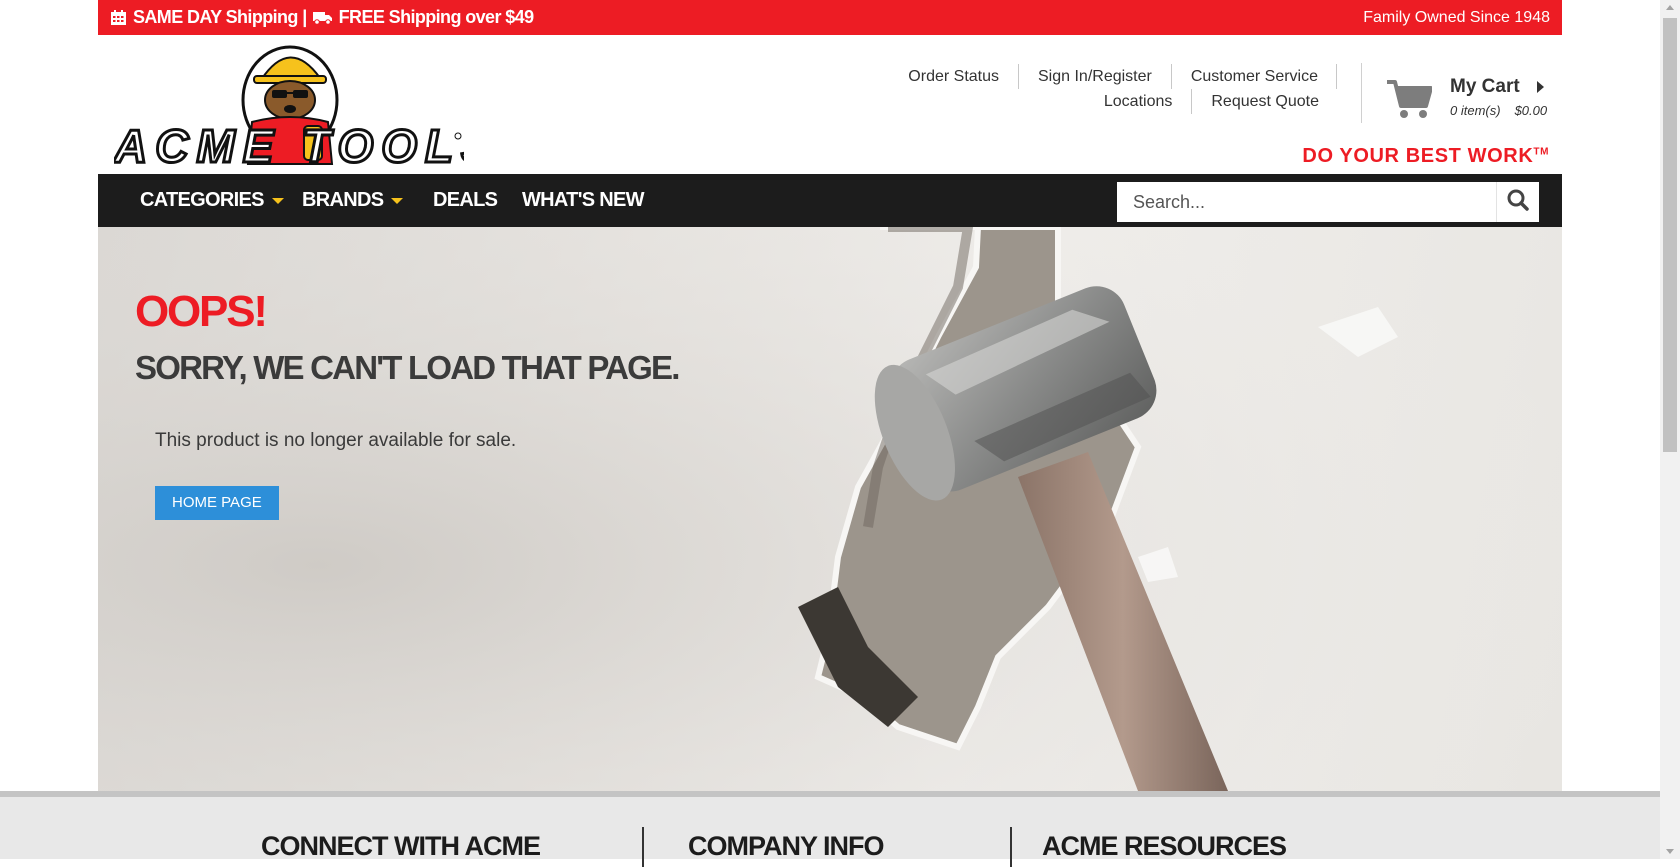 The width and height of the screenshot is (1680, 867). I want to click on nav-categories-label: CATEGORIES, so click(202, 200).